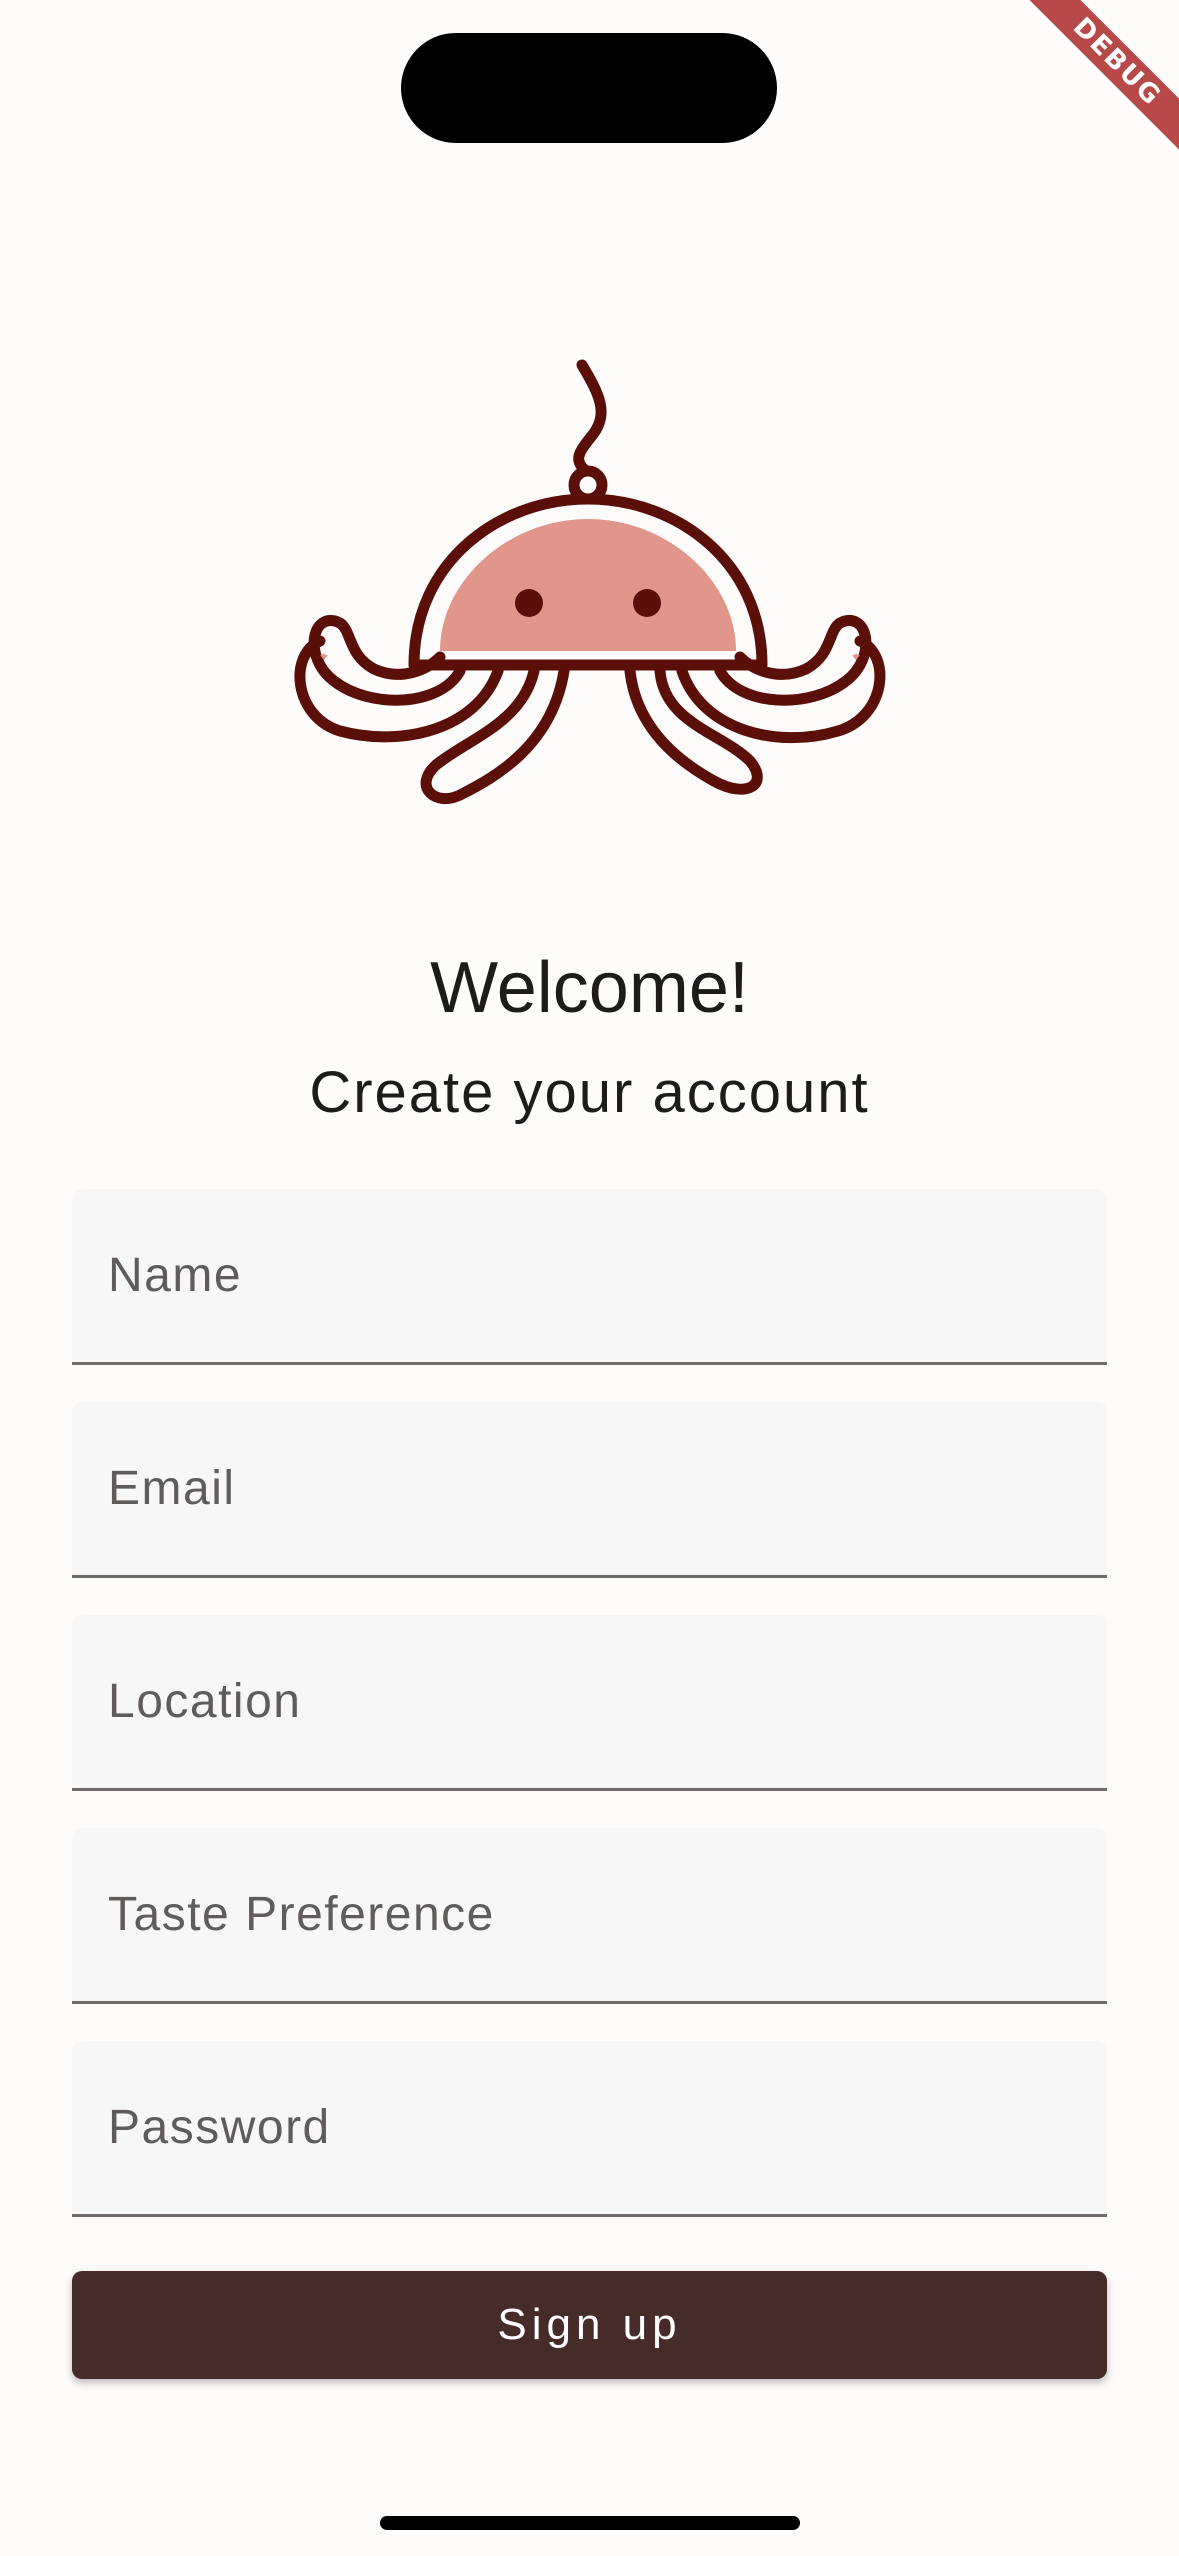 Image resolution: width=1179 pixels, height=2556 pixels. Describe the element at coordinates (589, 988) in the screenshot. I see `welcome-heading: Welcome!` at that location.